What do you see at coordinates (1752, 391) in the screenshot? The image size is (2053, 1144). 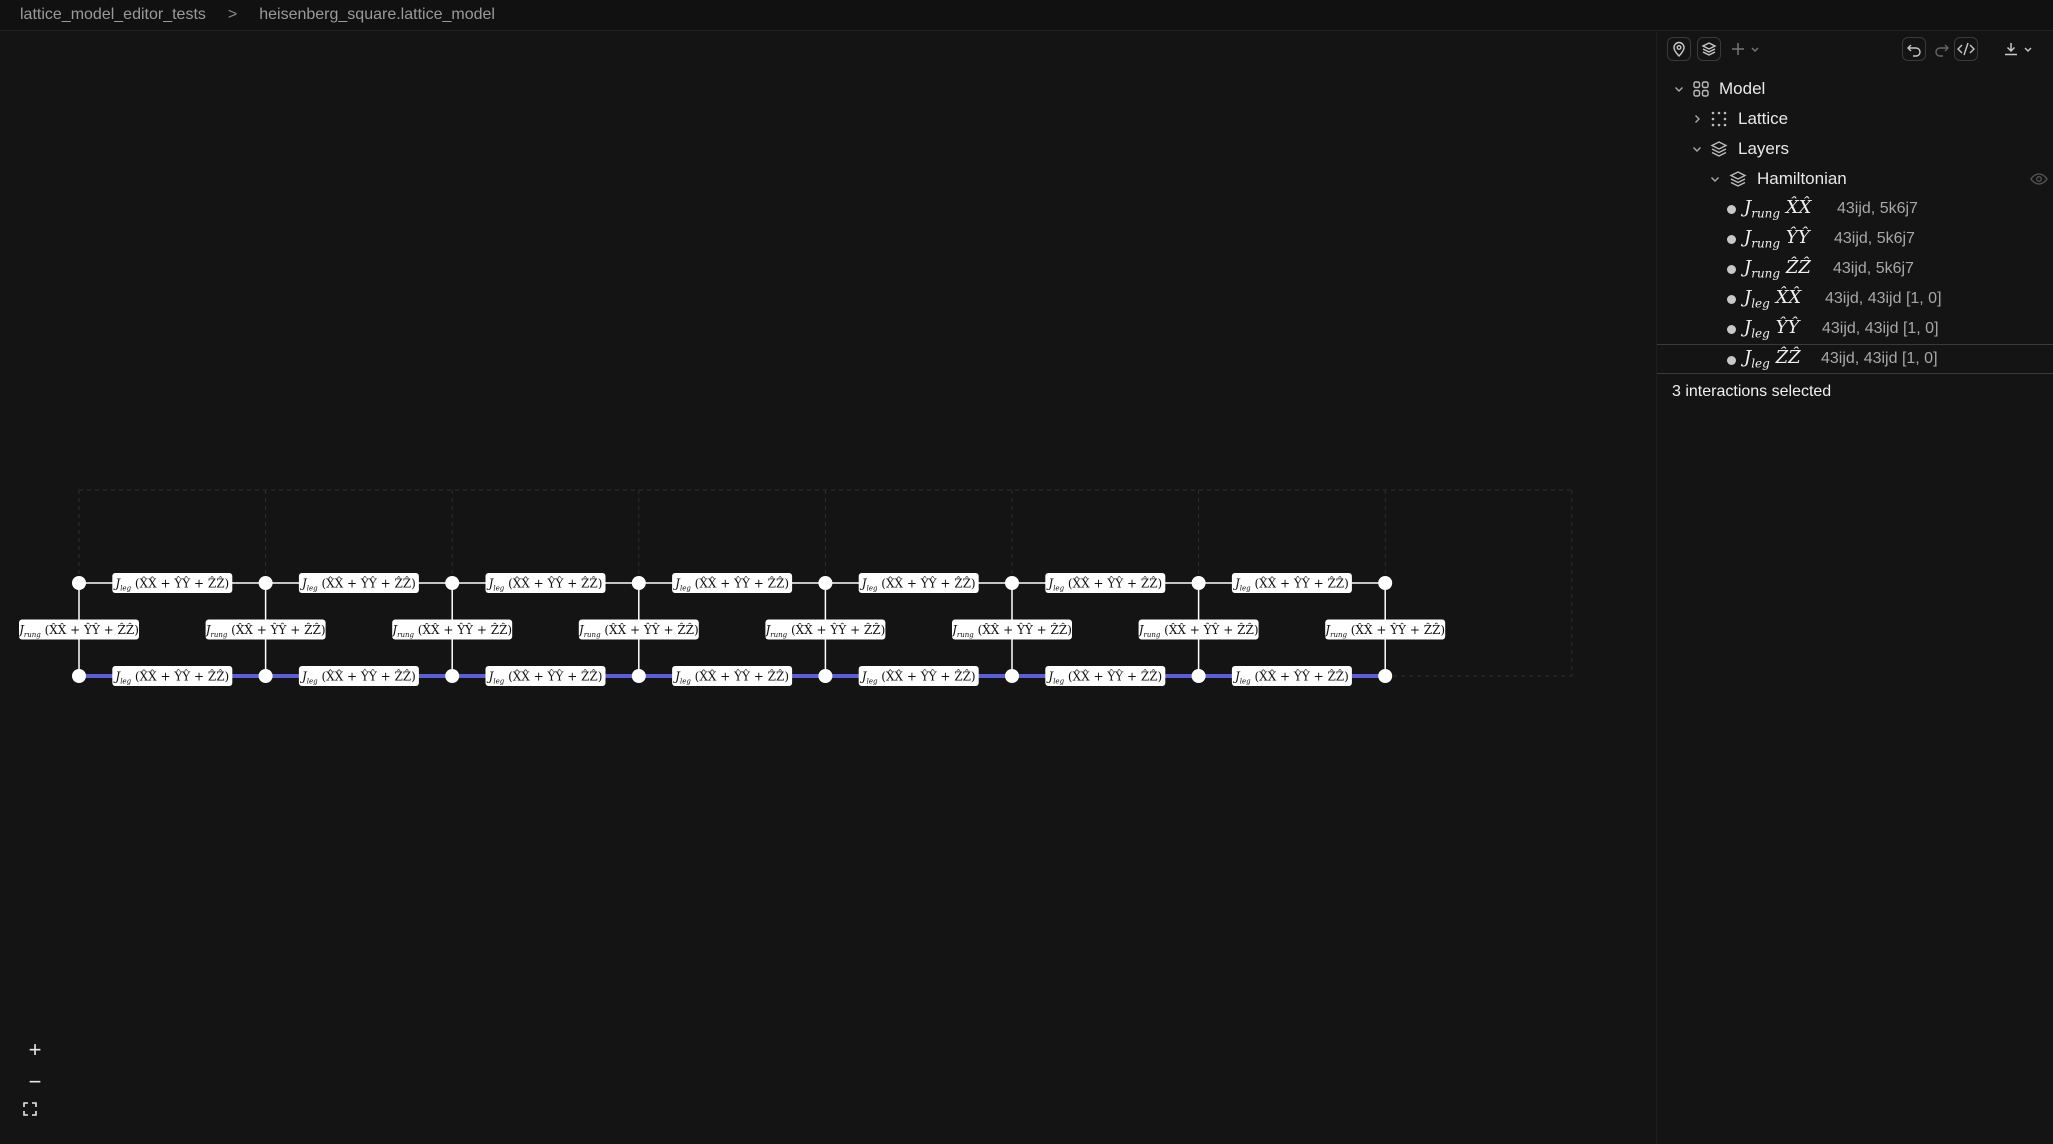 I see `selection-status: 3 interactions selected` at bounding box center [1752, 391].